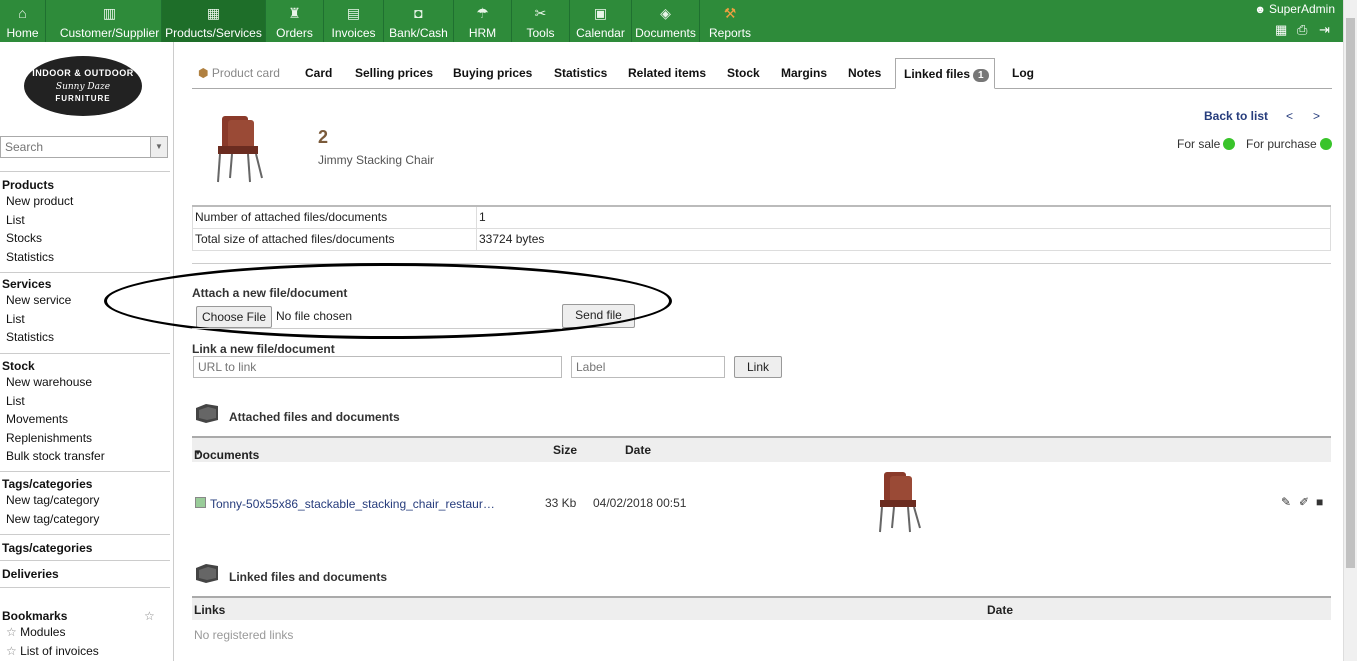 The image size is (1357, 661). Describe the element at coordinates (86, 201) in the screenshot. I see `menu-new-product: New product` at that location.